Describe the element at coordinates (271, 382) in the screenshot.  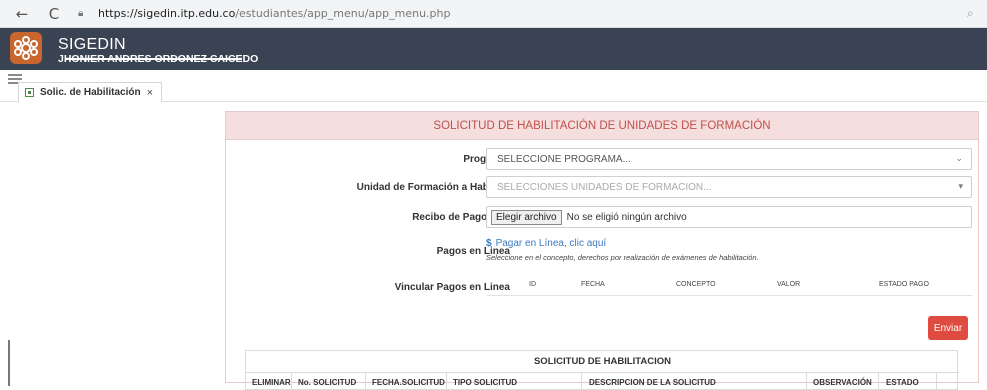
I see `col-eliminar: ELIMINAR` at that location.